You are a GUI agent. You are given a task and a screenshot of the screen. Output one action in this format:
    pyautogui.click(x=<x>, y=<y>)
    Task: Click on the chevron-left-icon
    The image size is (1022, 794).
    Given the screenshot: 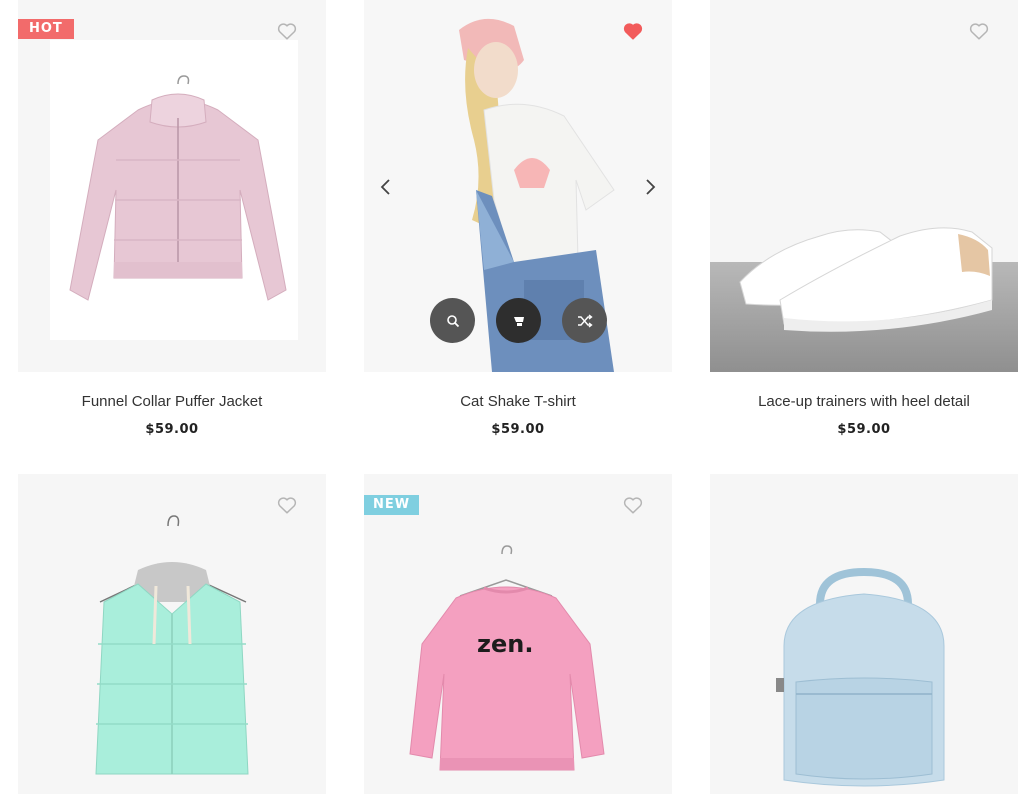 What is the action you would take?
    pyautogui.click(x=386, y=187)
    